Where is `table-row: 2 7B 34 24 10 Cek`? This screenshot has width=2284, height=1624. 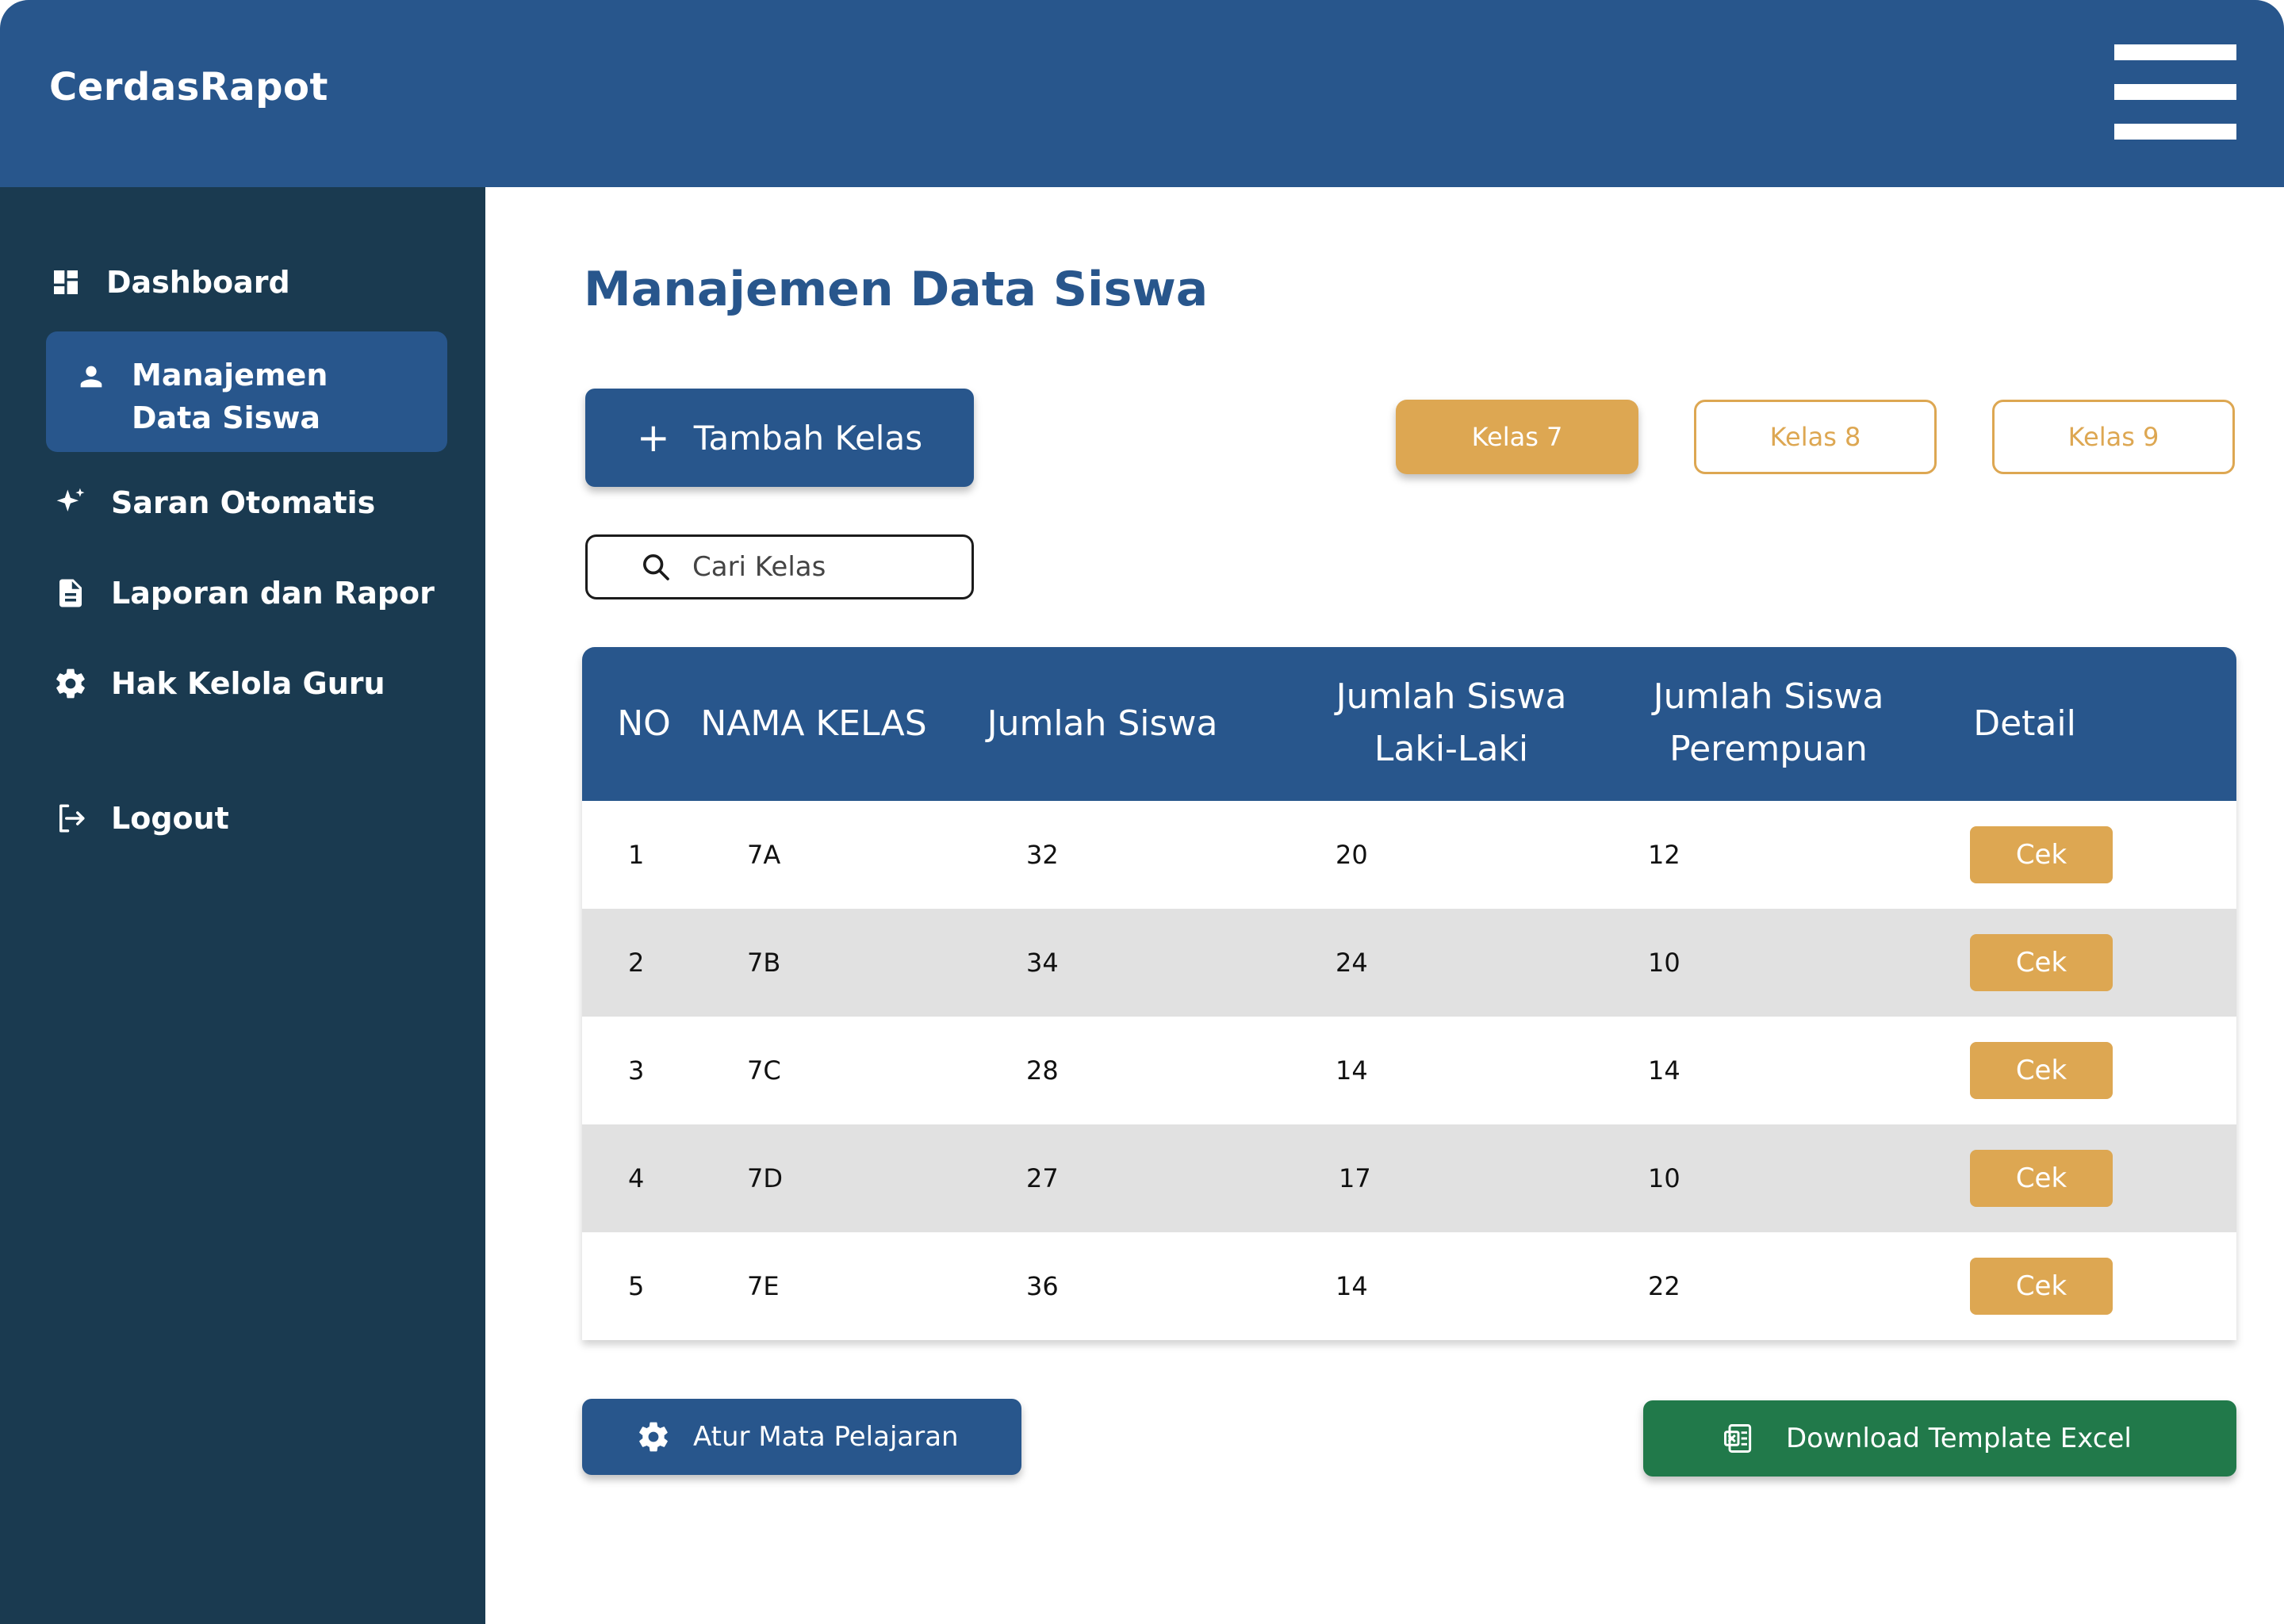 table-row: 2 7B 34 24 10 Cek is located at coordinates (1409, 963).